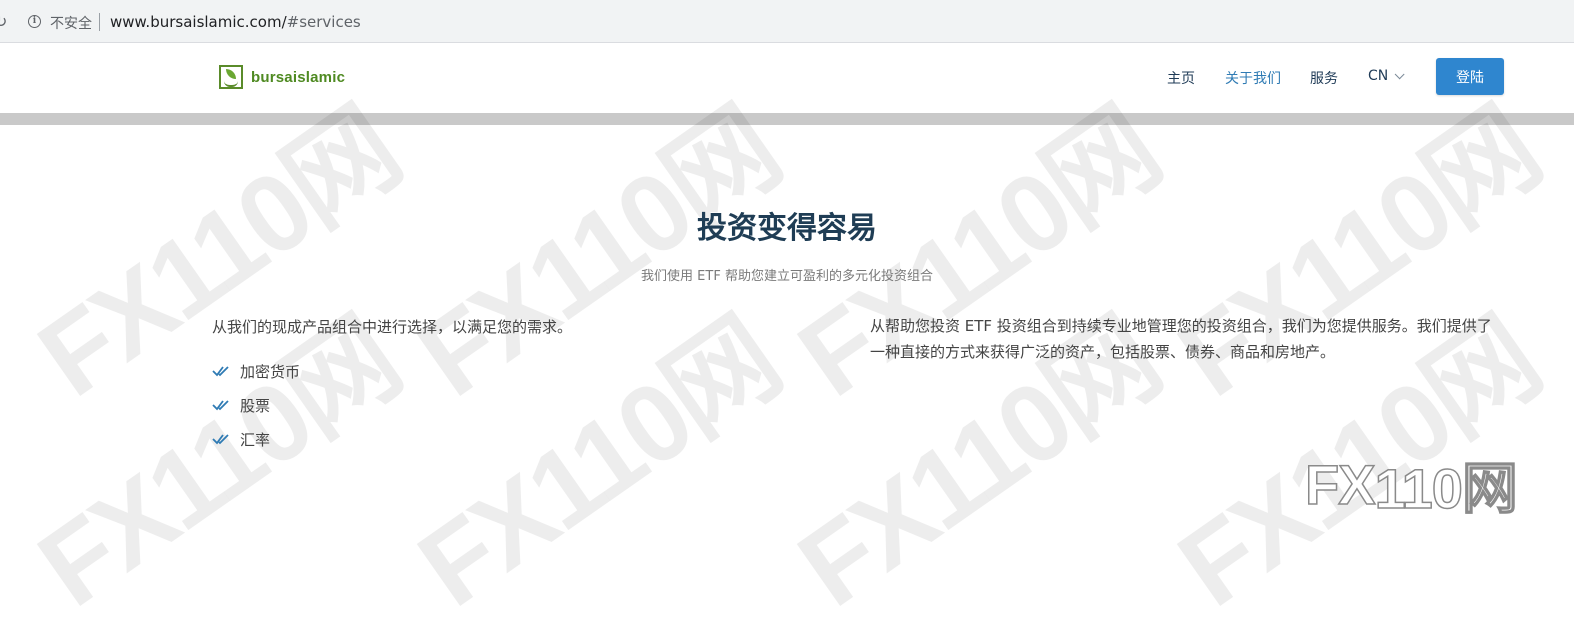 Image resolution: width=1574 pixels, height=636 pixels. I want to click on language-label: CN, so click(1378, 76).